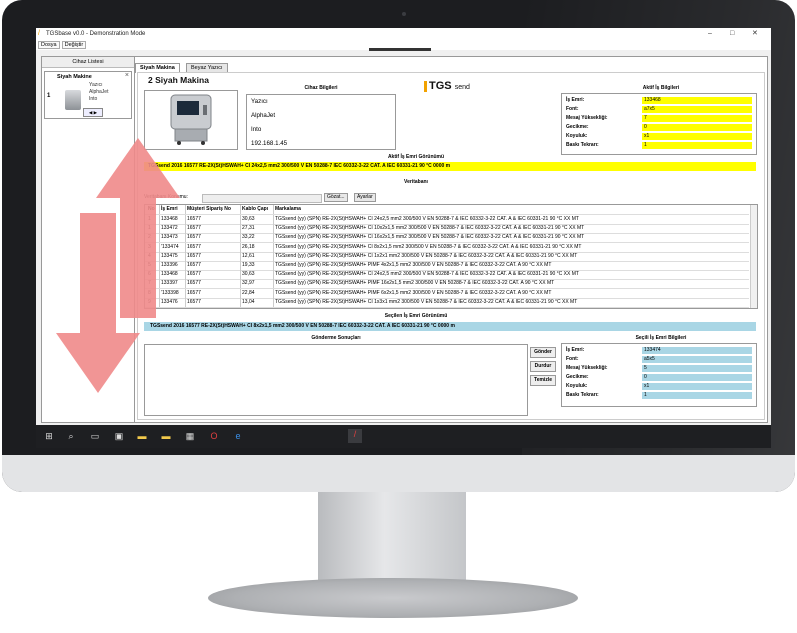  Describe the element at coordinates (95, 436) in the screenshot. I see `task-view-icon: ▭` at that location.